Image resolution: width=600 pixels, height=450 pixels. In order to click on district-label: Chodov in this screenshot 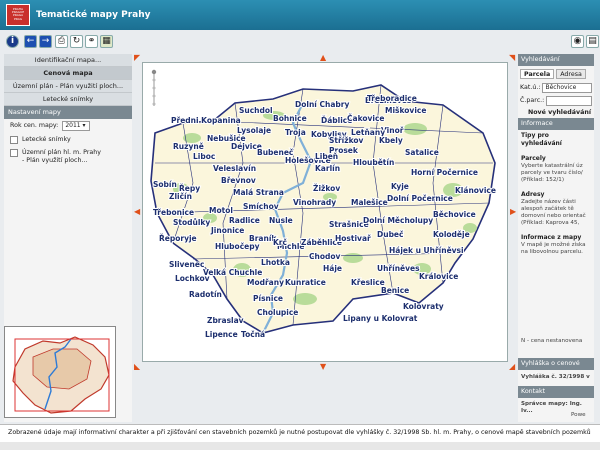, I will do `click(325, 256)`.